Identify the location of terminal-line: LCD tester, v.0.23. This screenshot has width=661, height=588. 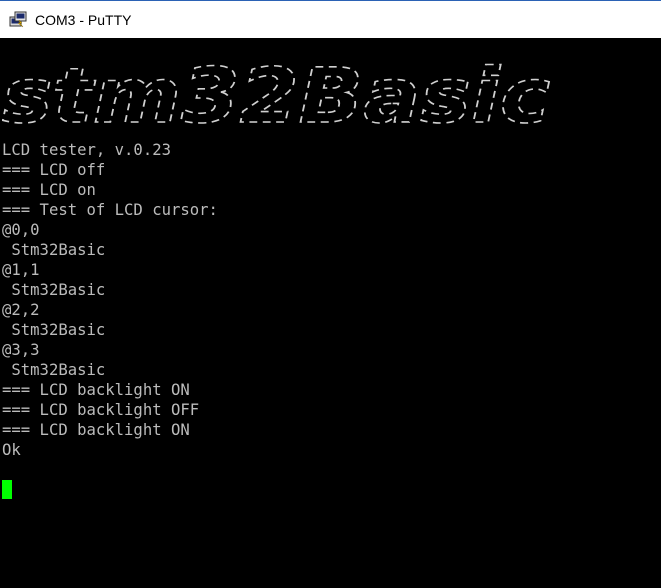
(86, 150).